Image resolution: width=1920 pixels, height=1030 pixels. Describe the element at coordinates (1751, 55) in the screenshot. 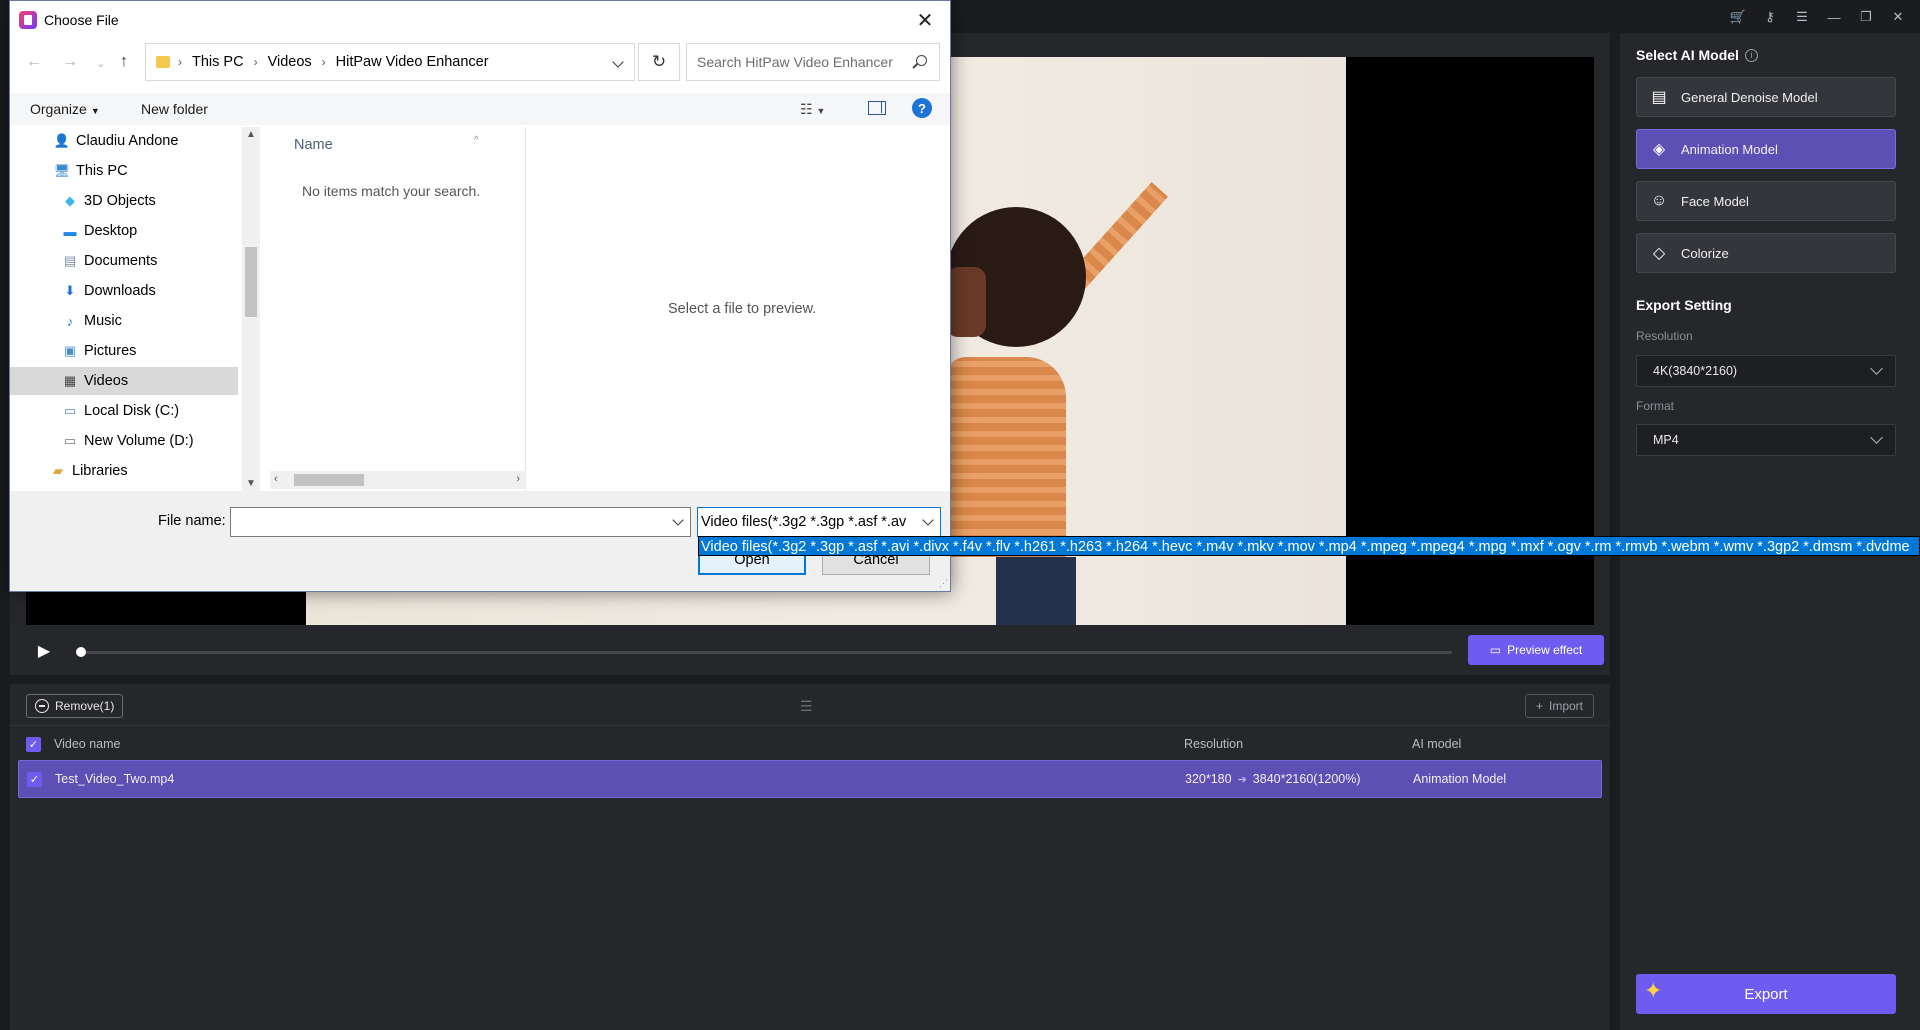

I see `info-icon: i` at that location.